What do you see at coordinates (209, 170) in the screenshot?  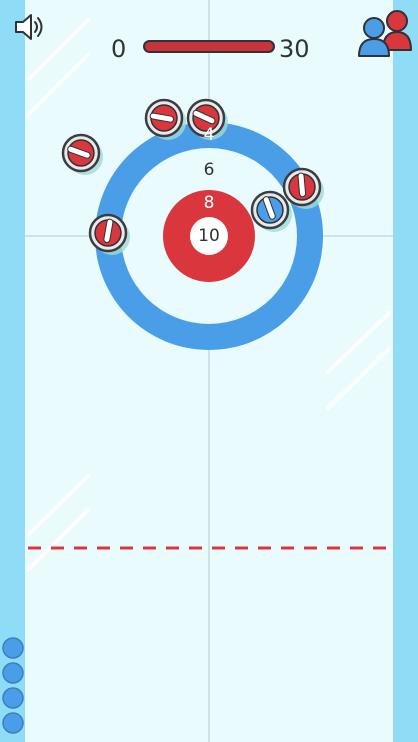 I see `ring-label-6: 6` at bounding box center [209, 170].